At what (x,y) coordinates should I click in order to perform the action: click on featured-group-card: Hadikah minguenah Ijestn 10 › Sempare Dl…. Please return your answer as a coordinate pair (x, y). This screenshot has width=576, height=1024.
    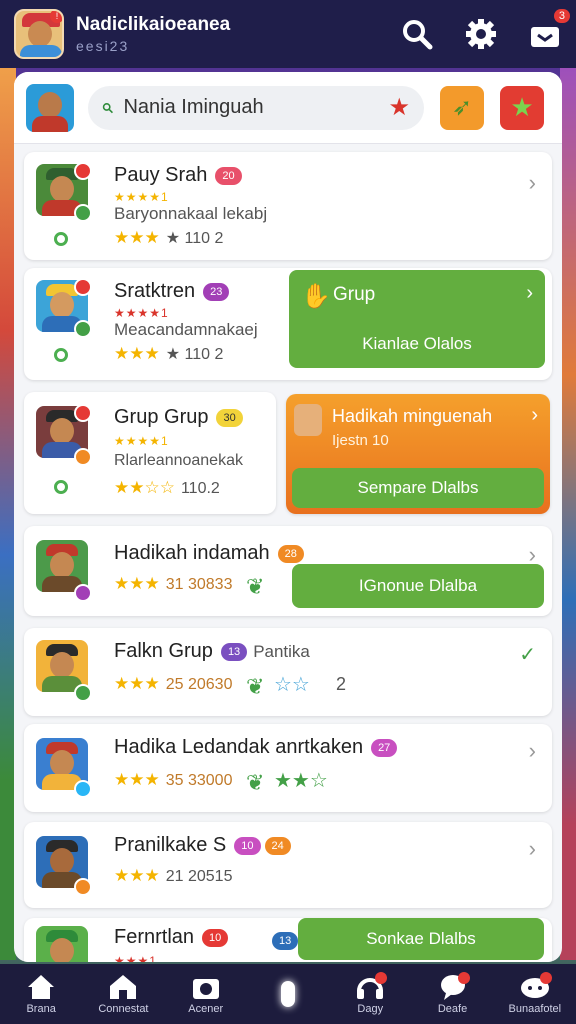
    Looking at the image, I should click on (418, 454).